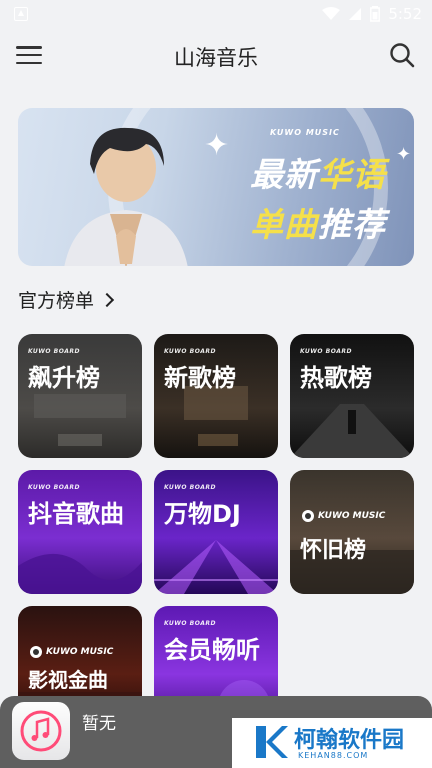  I want to click on banner-highlight: 华语, so click(352, 174).